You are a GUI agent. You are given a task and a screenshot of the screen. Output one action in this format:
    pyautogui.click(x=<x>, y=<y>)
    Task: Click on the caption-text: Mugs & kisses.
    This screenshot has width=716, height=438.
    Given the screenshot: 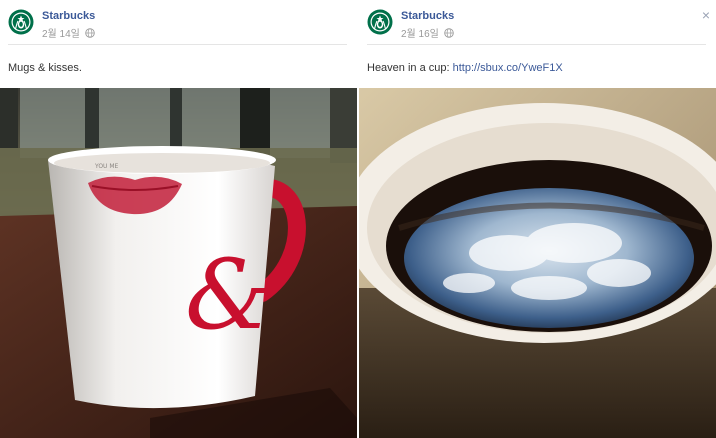 What is the action you would take?
    pyautogui.click(x=45, y=68)
    